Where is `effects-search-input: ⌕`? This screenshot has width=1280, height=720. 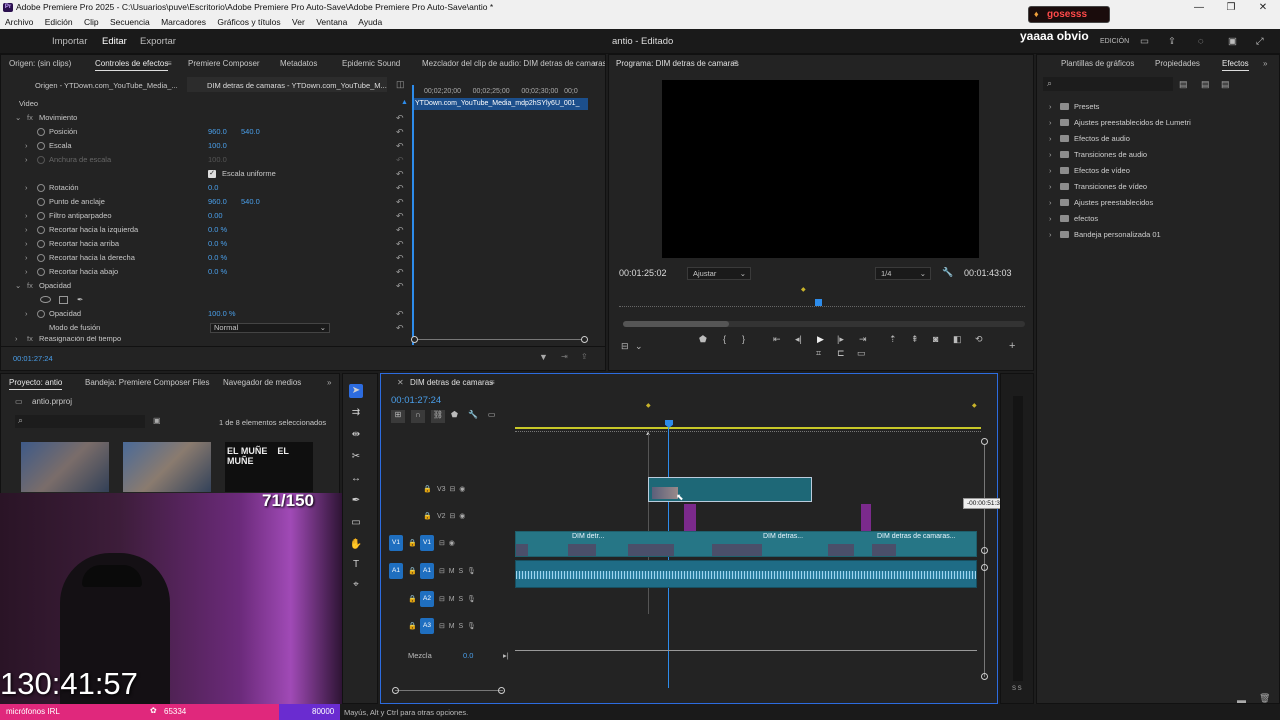 effects-search-input: ⌕ is located at coordinates (1108, 84).